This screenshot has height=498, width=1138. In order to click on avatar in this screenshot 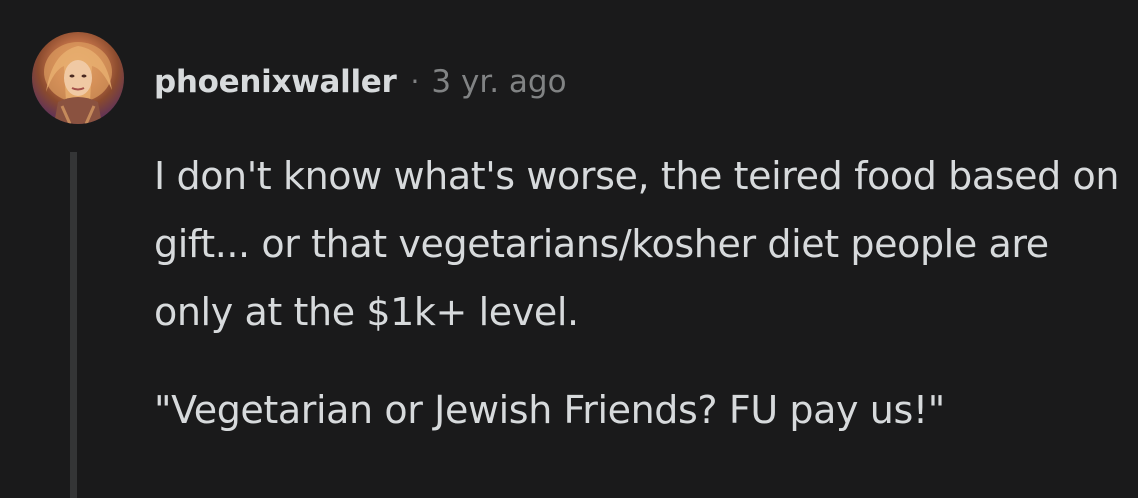, I will do `click(78, 78)`.